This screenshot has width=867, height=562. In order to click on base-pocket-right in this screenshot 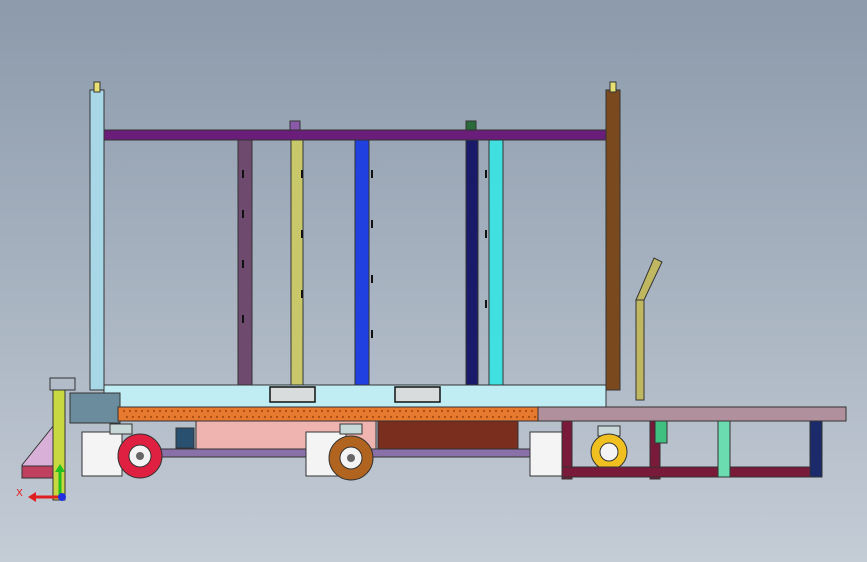, I will do `click(417, 394)`.